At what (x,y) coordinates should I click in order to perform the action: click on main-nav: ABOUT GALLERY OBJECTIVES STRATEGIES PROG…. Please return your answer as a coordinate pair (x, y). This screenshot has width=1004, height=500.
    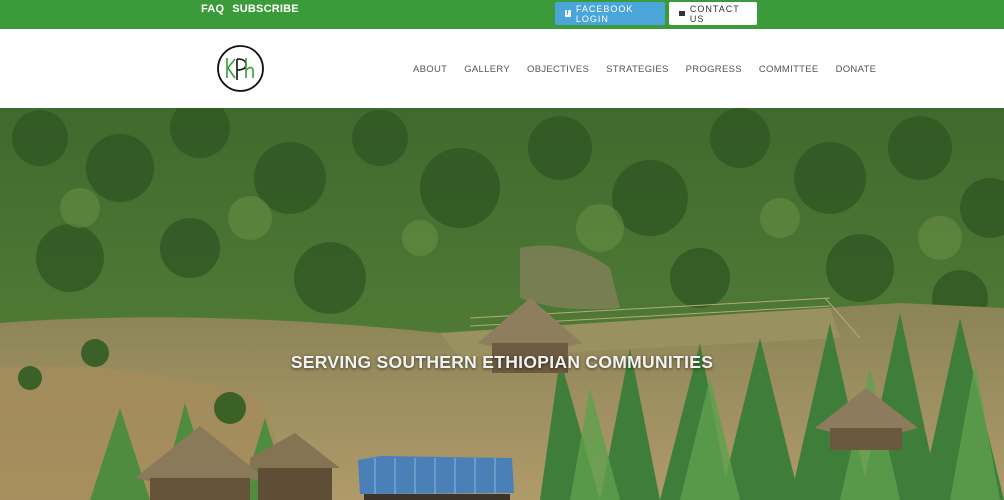
    Looking at the image, I should click on (653, 69).